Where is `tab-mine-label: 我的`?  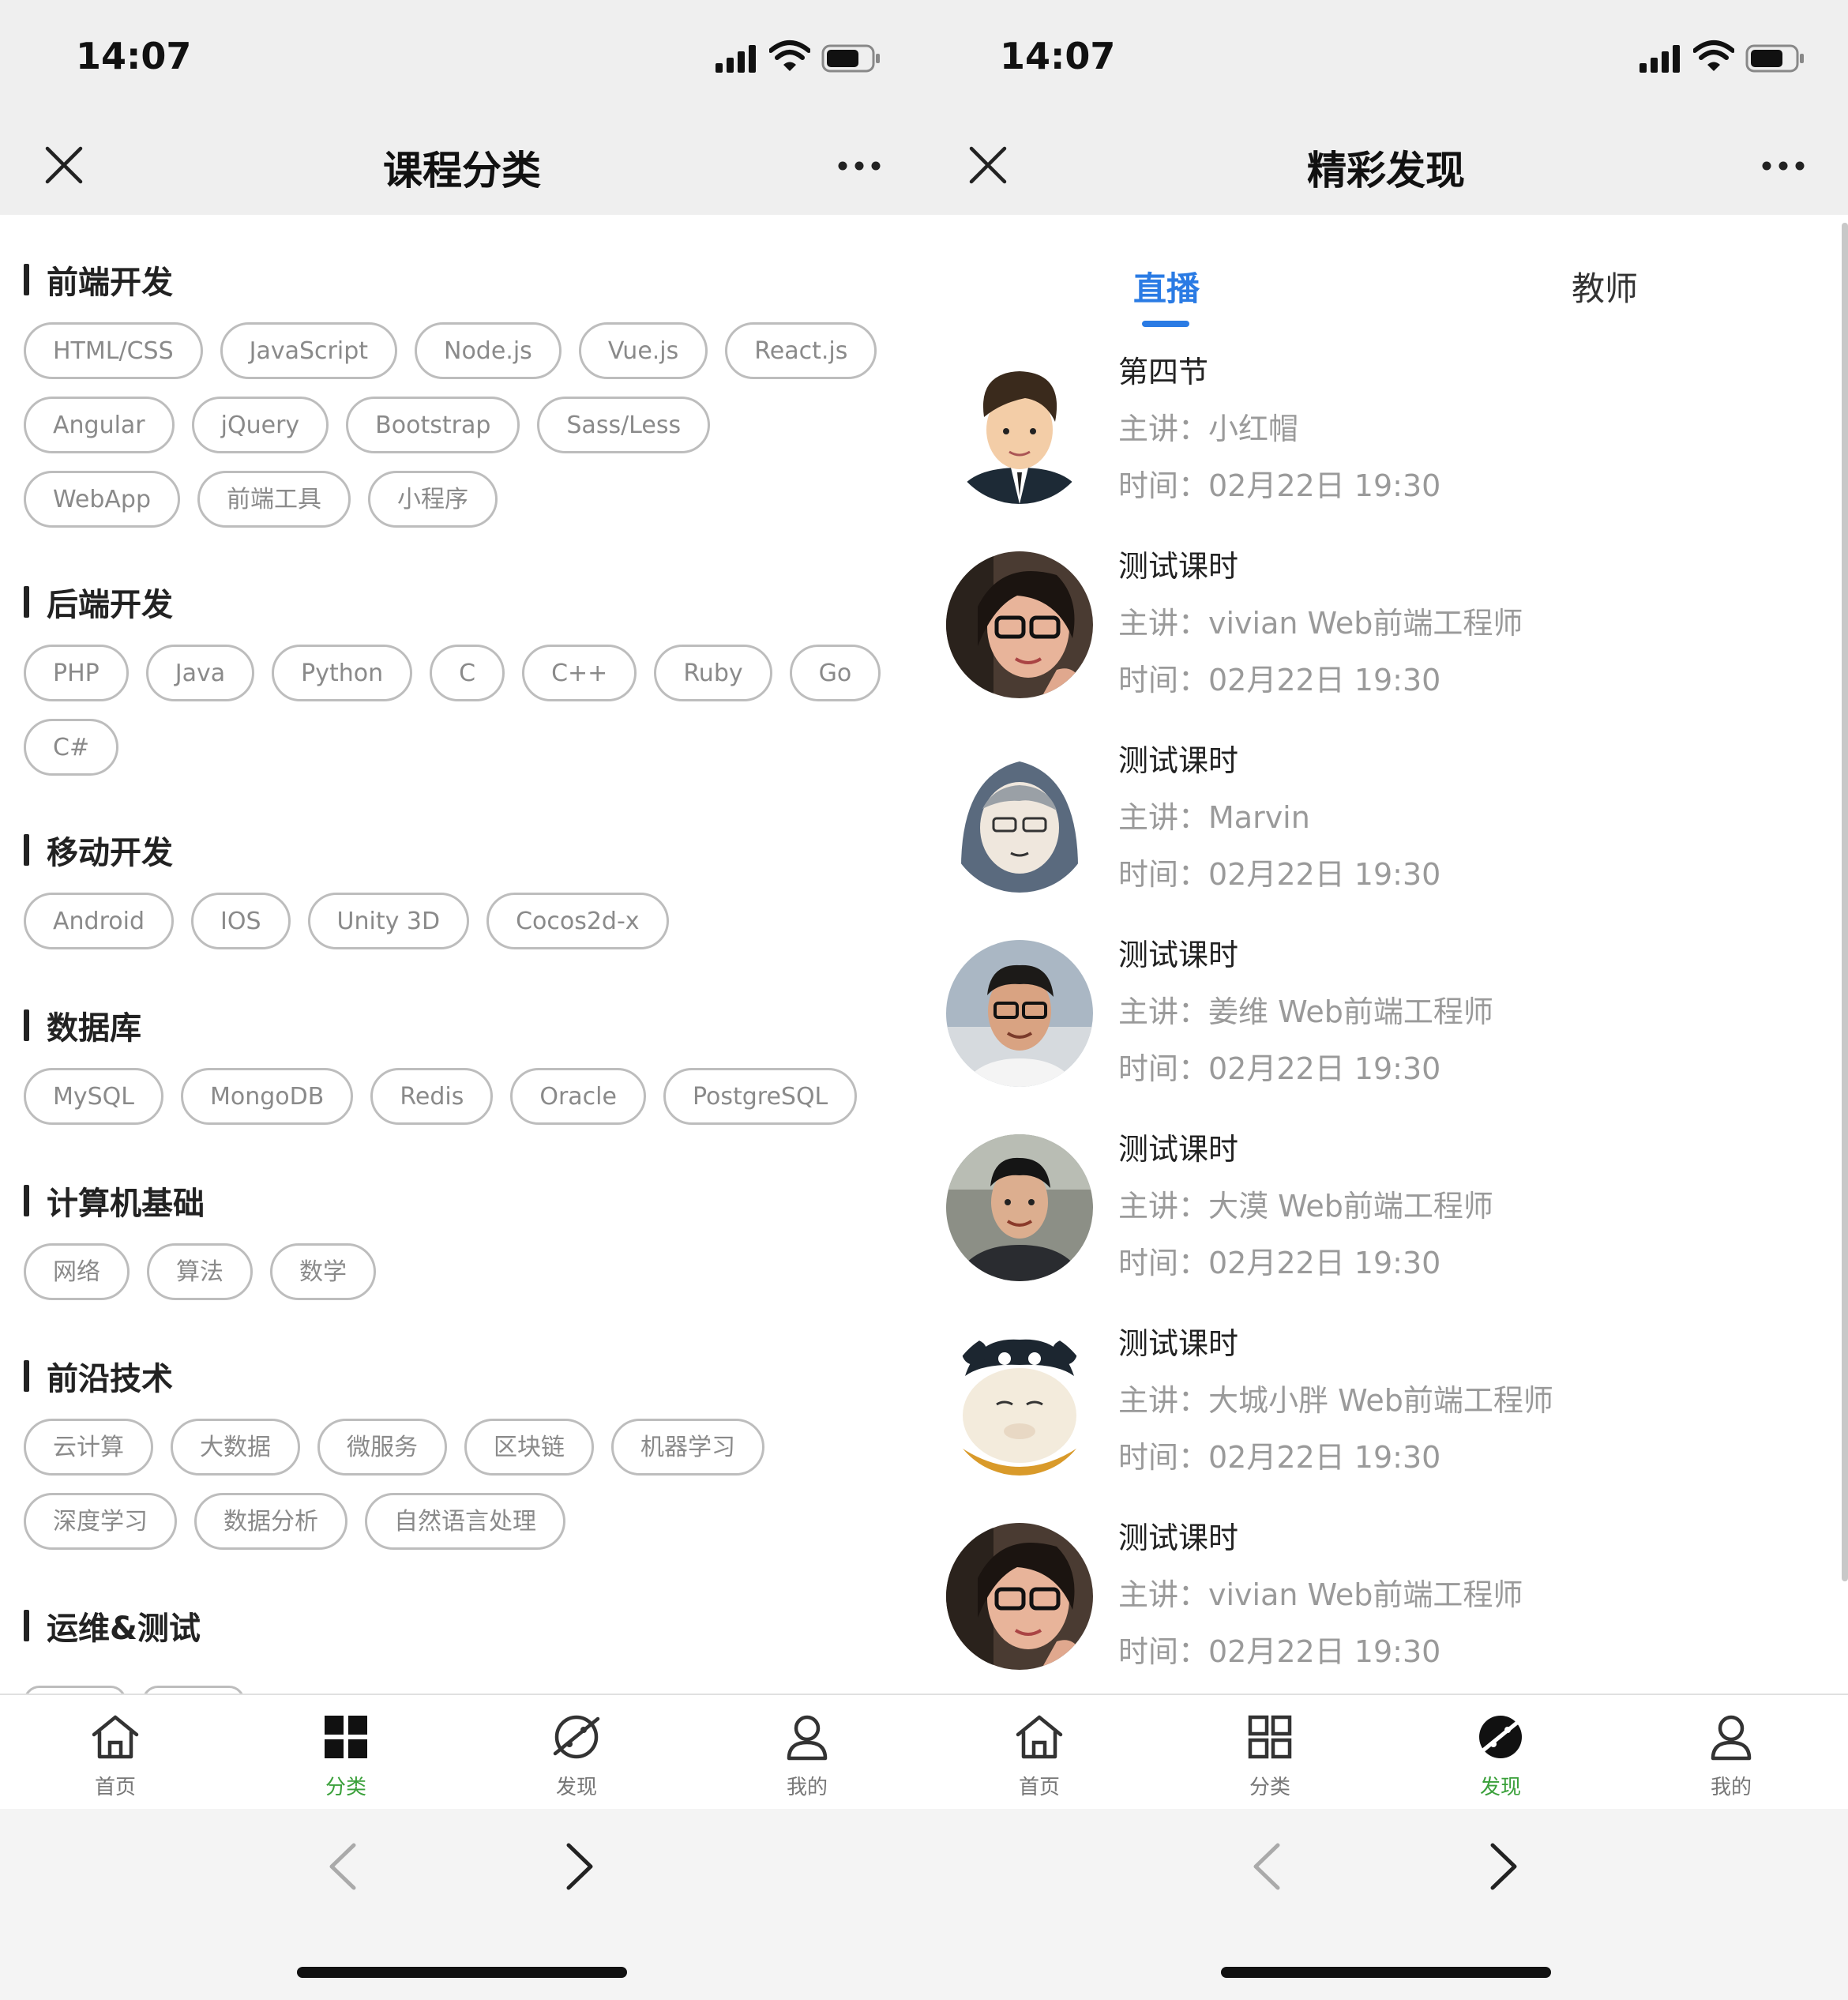
tab-mine-label: 我的 is located at coordinates (807, 1787).